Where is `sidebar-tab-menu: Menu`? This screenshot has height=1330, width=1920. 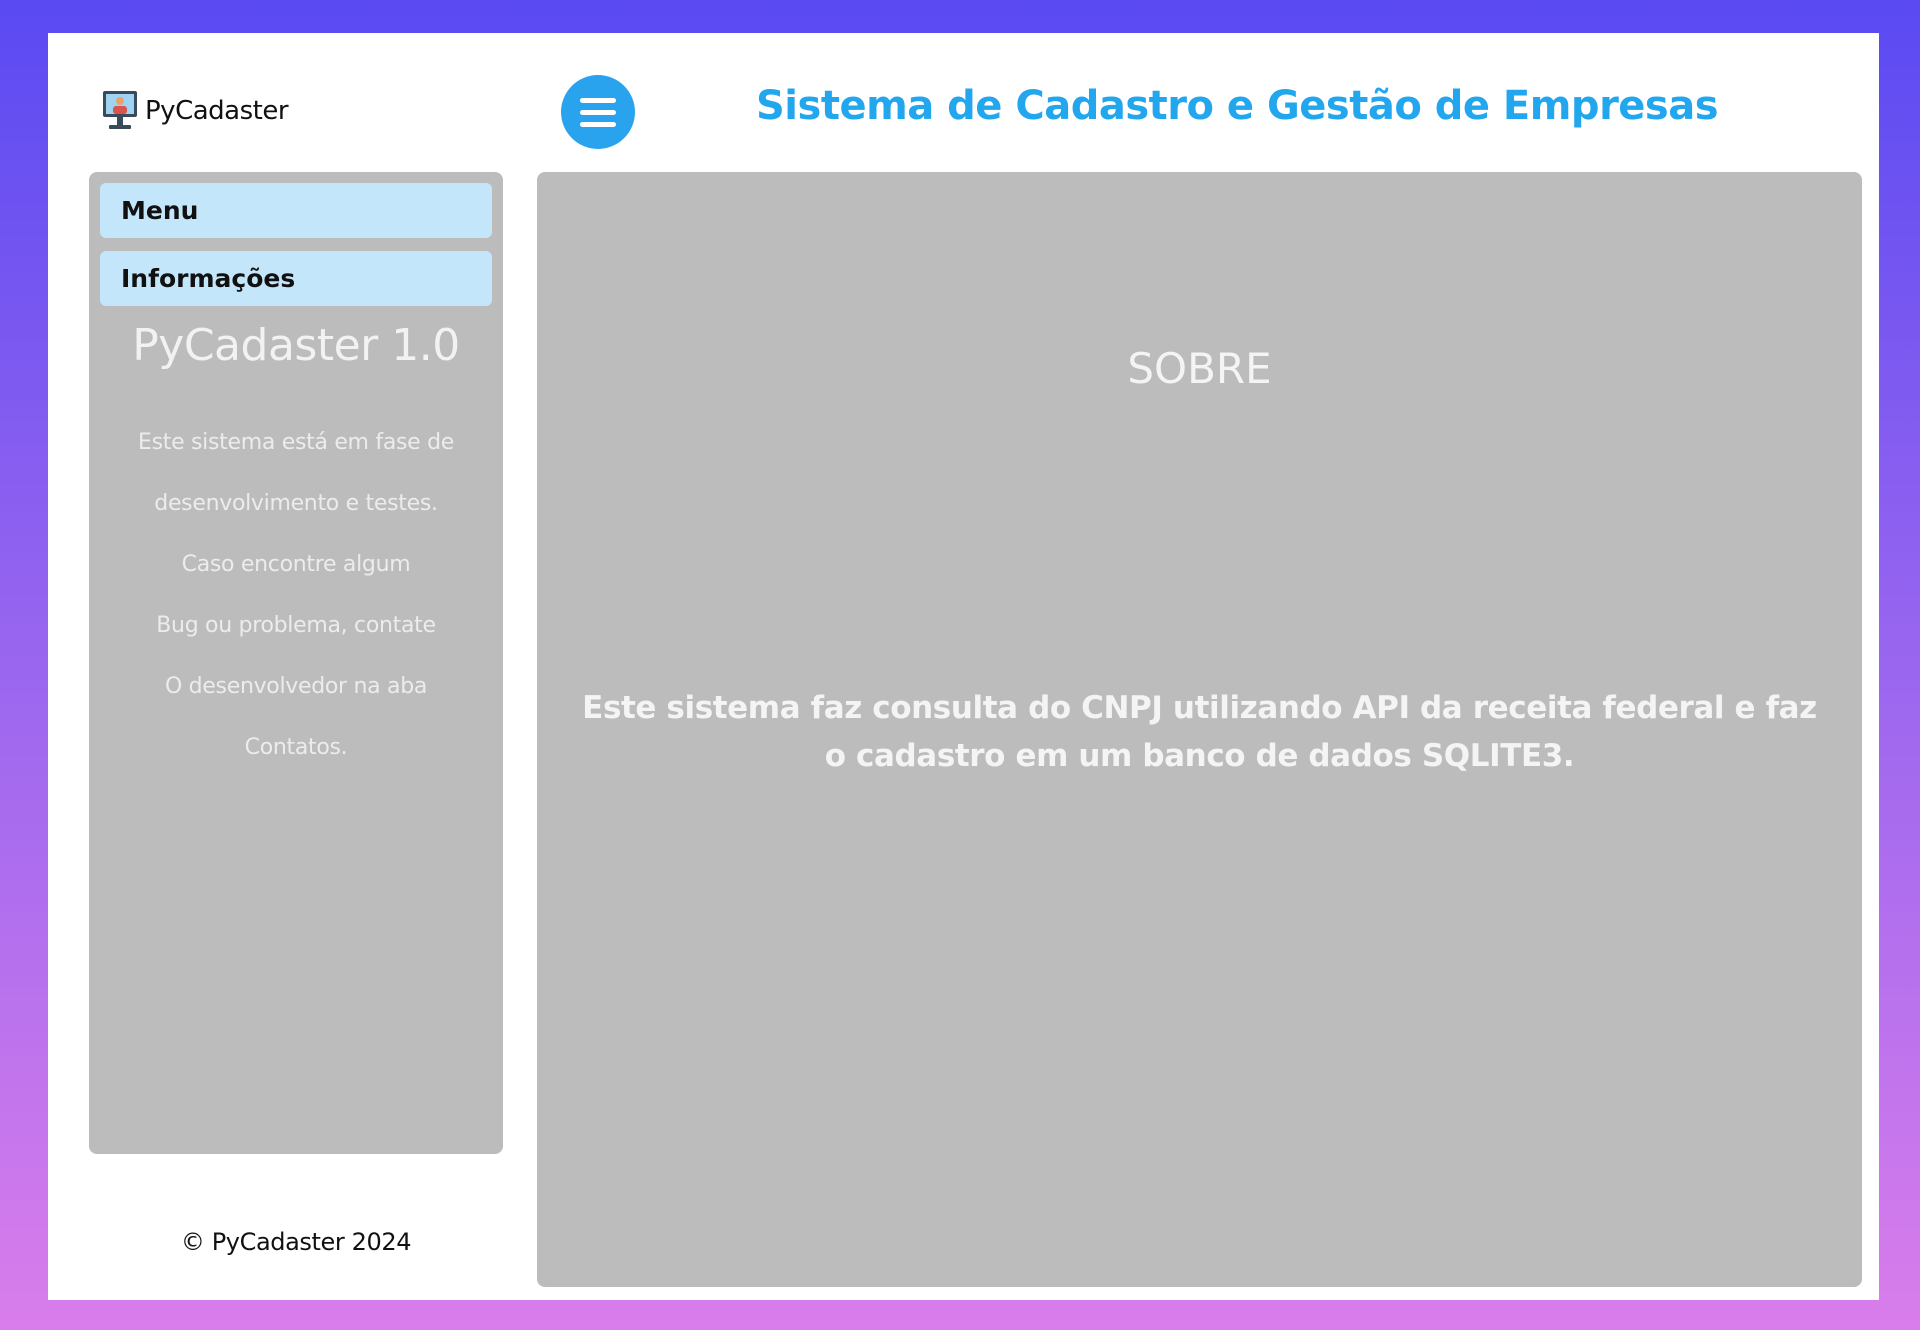 sidebar-tab-menu: Menu is located at coordinates (296, 210).